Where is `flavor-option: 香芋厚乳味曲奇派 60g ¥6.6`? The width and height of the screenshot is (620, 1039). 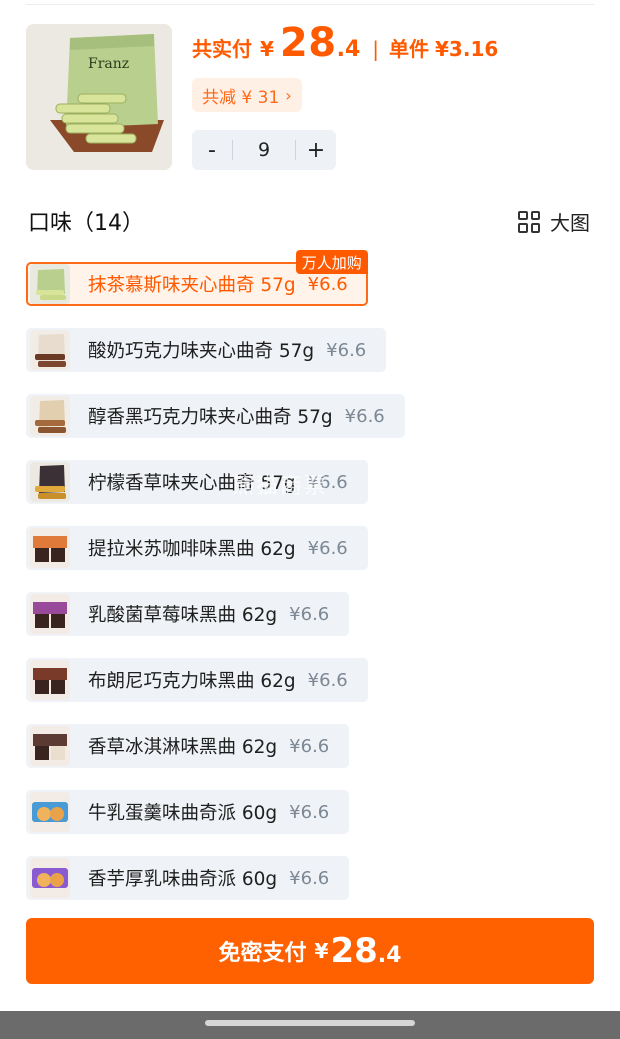
flavor-option: 香芋厚乳味曲奇派 60g ¥6.6 is located at coordinates (188, 878).